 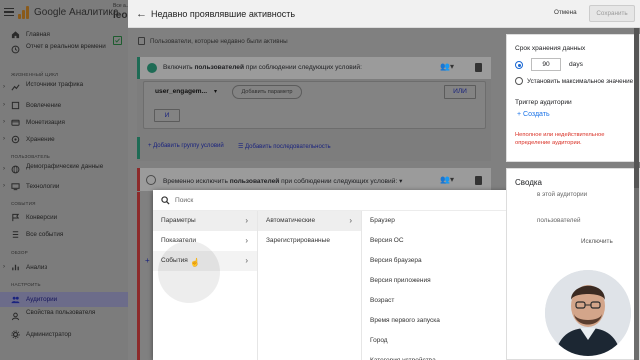 I want to click on sidebar-item-label: Монетизация, so click(x=45, y=122).